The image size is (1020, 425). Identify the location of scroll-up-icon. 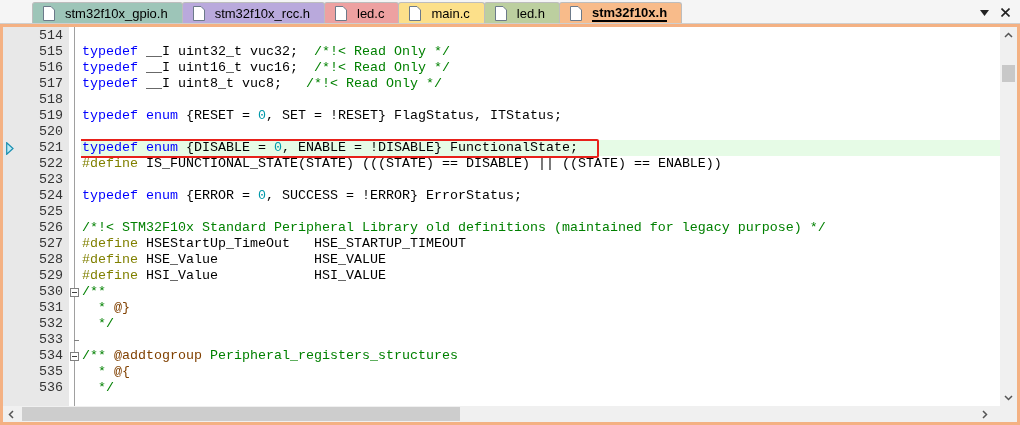
(1008, 35).